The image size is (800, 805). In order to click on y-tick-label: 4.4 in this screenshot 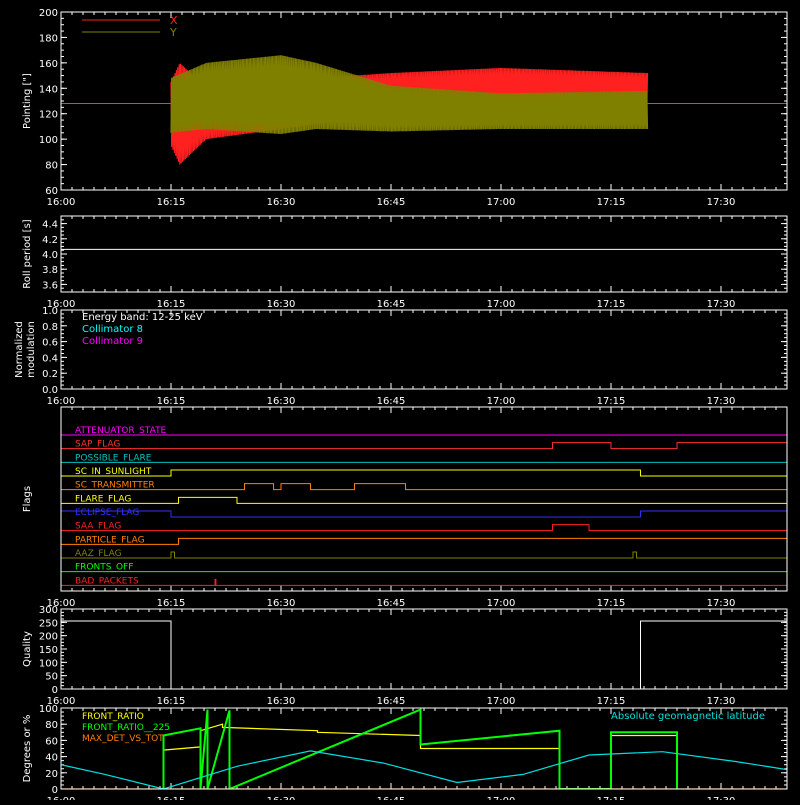, I will do `click(50, 225)`.